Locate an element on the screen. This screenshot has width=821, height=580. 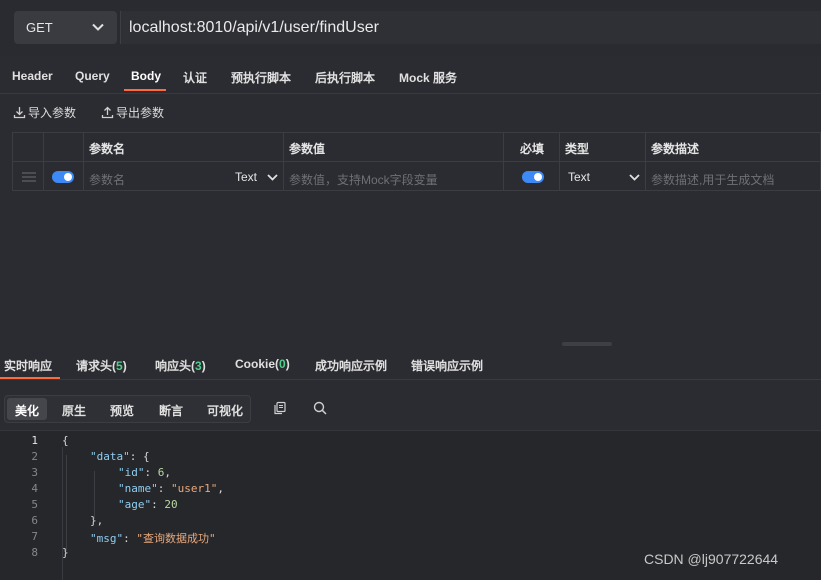
table-row: 参数名 Text 参数值，支持Mock字段变量 Text 参数描述,用于生成文档 is located at coordinates (417, 177).